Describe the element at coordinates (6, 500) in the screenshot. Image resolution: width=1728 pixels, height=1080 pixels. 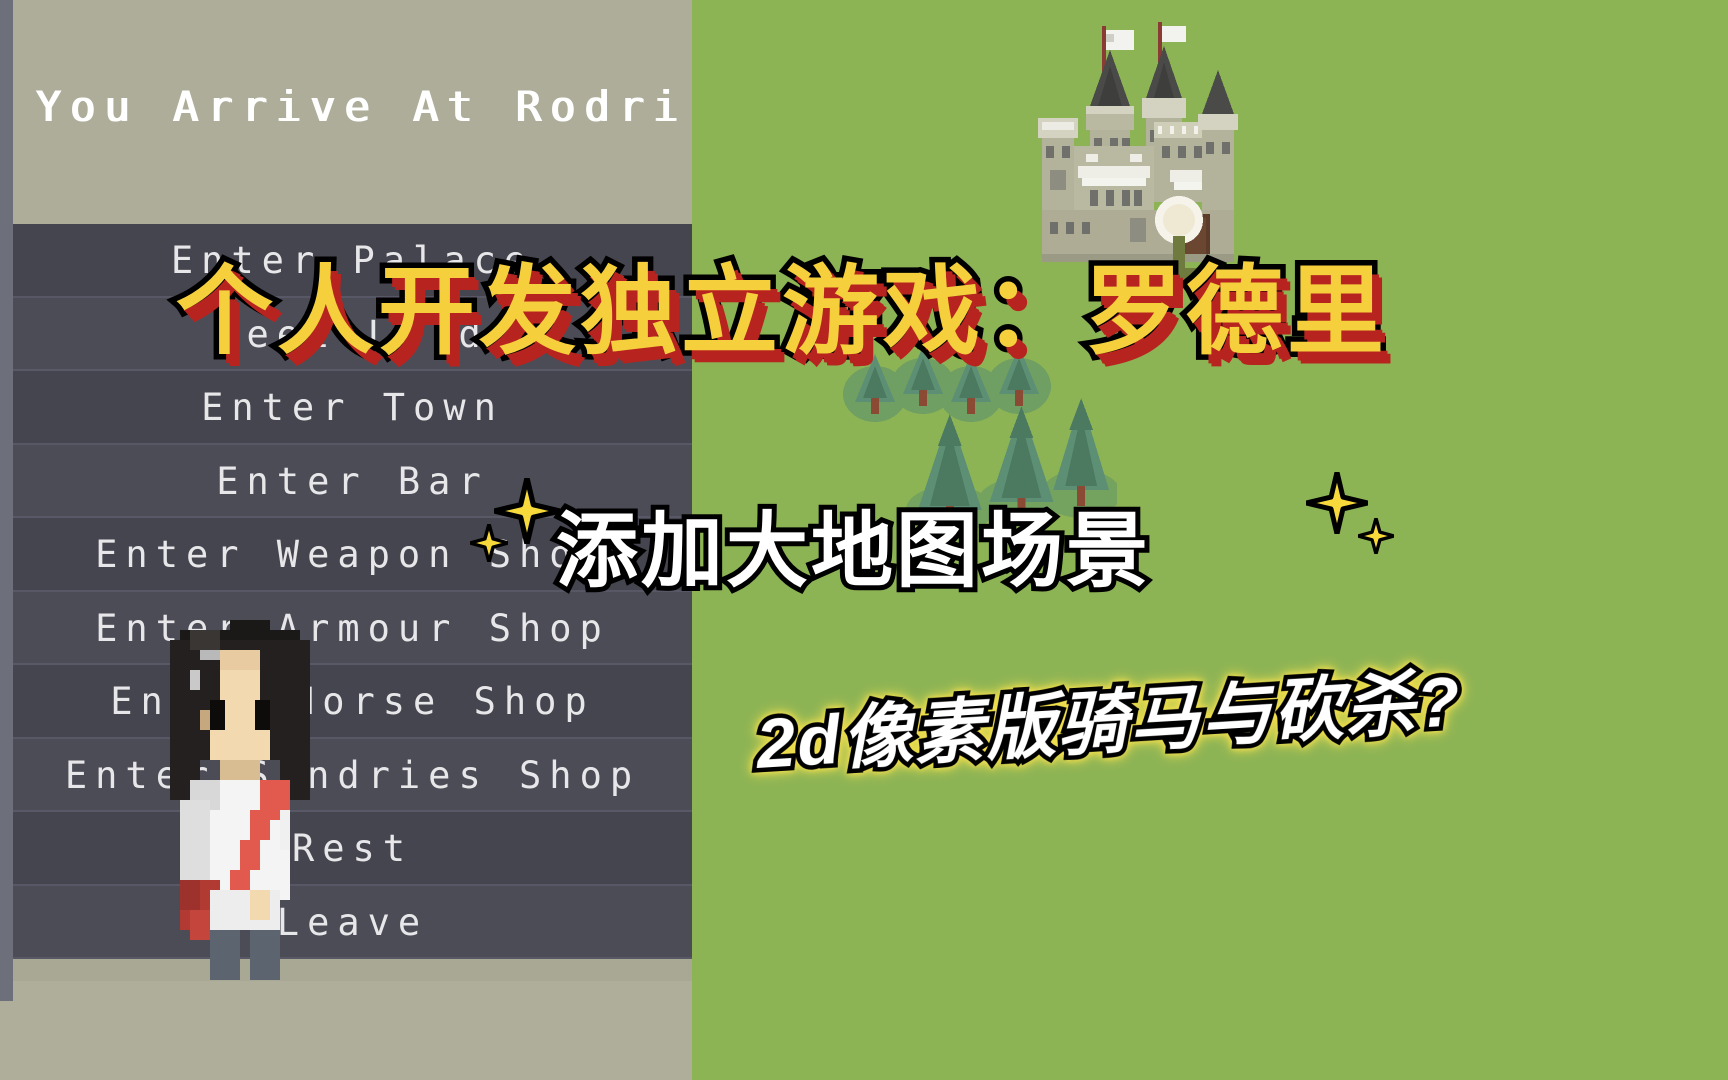
I see `panel-left-edge` at that location.